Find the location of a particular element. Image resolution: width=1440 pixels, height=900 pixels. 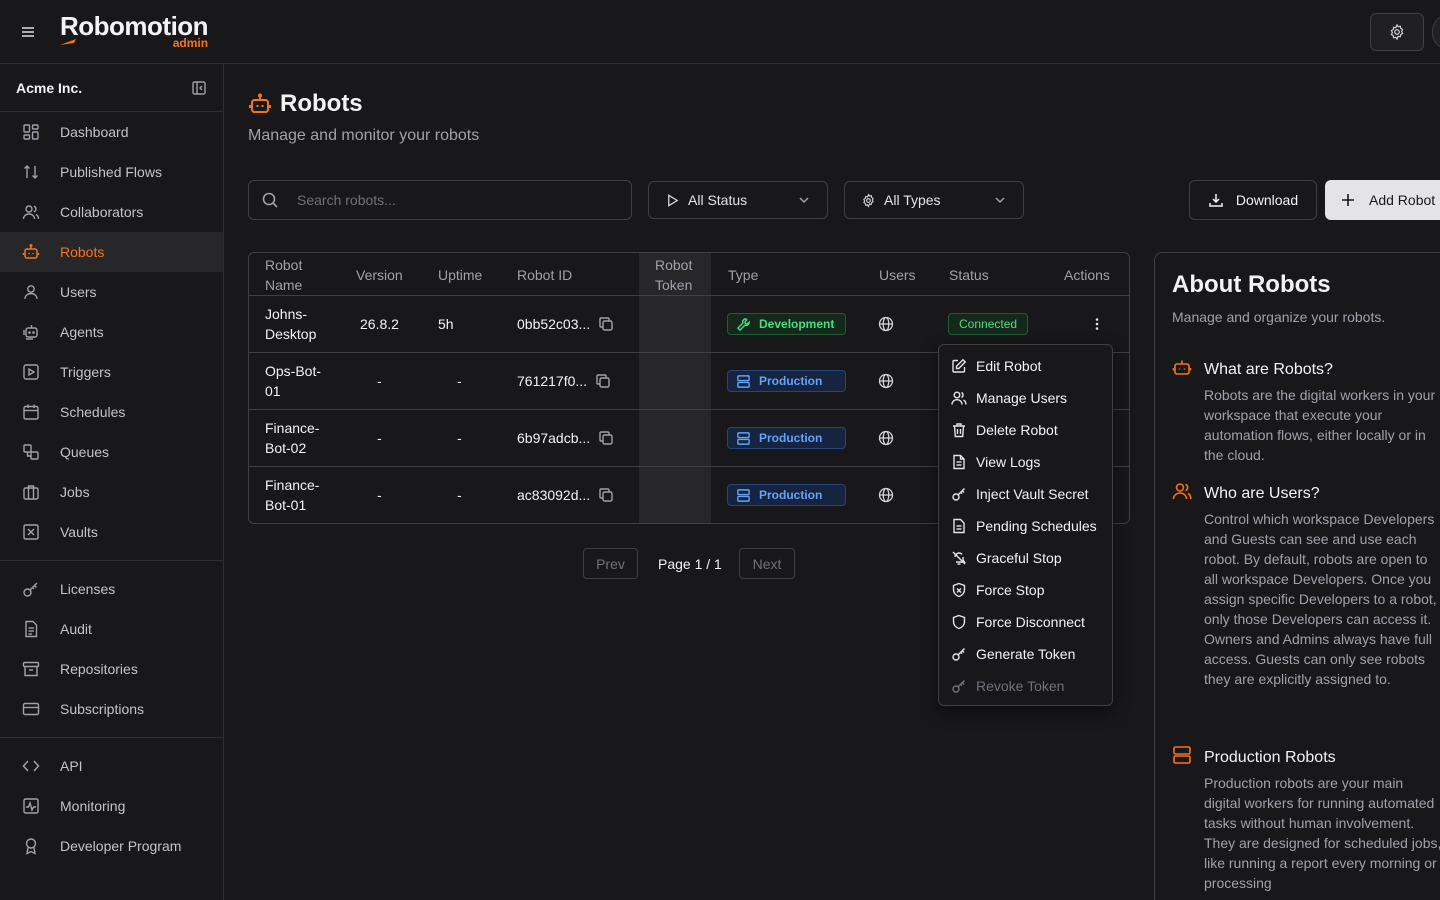

download-button: Download is located at coordinates (1253, 200).